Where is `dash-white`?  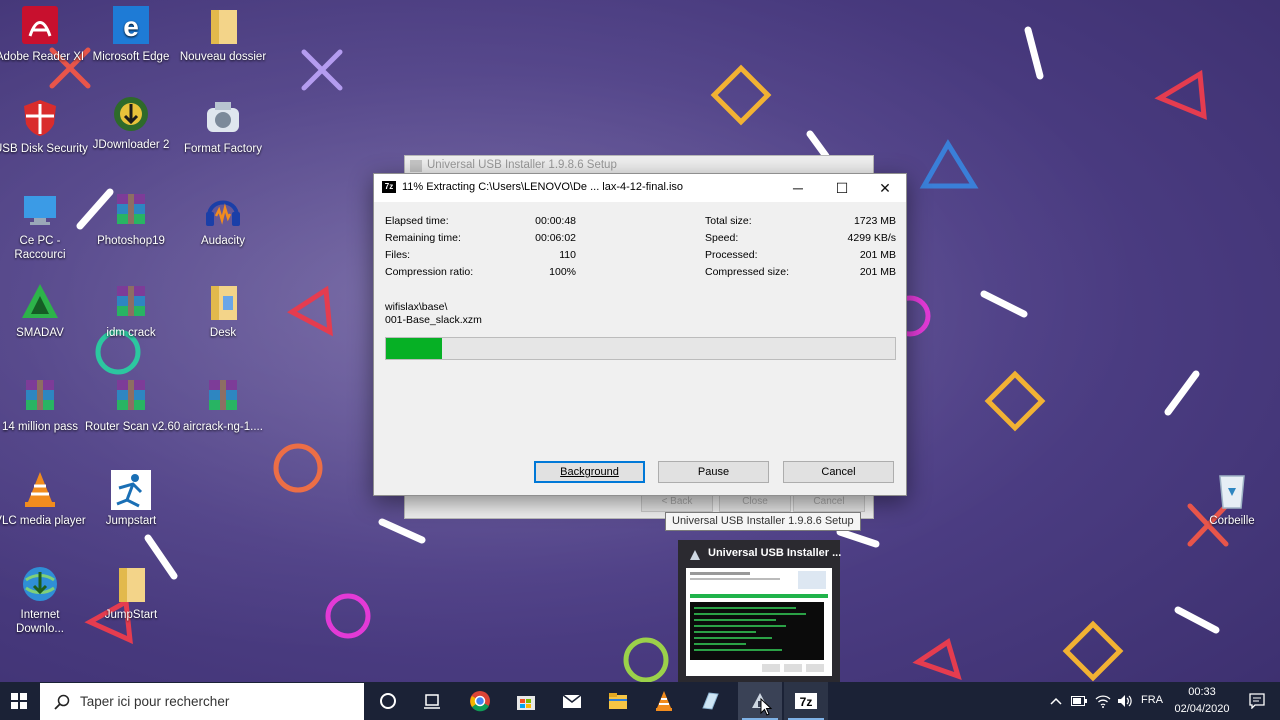
dash-white is located at coordinates (1034, 53).